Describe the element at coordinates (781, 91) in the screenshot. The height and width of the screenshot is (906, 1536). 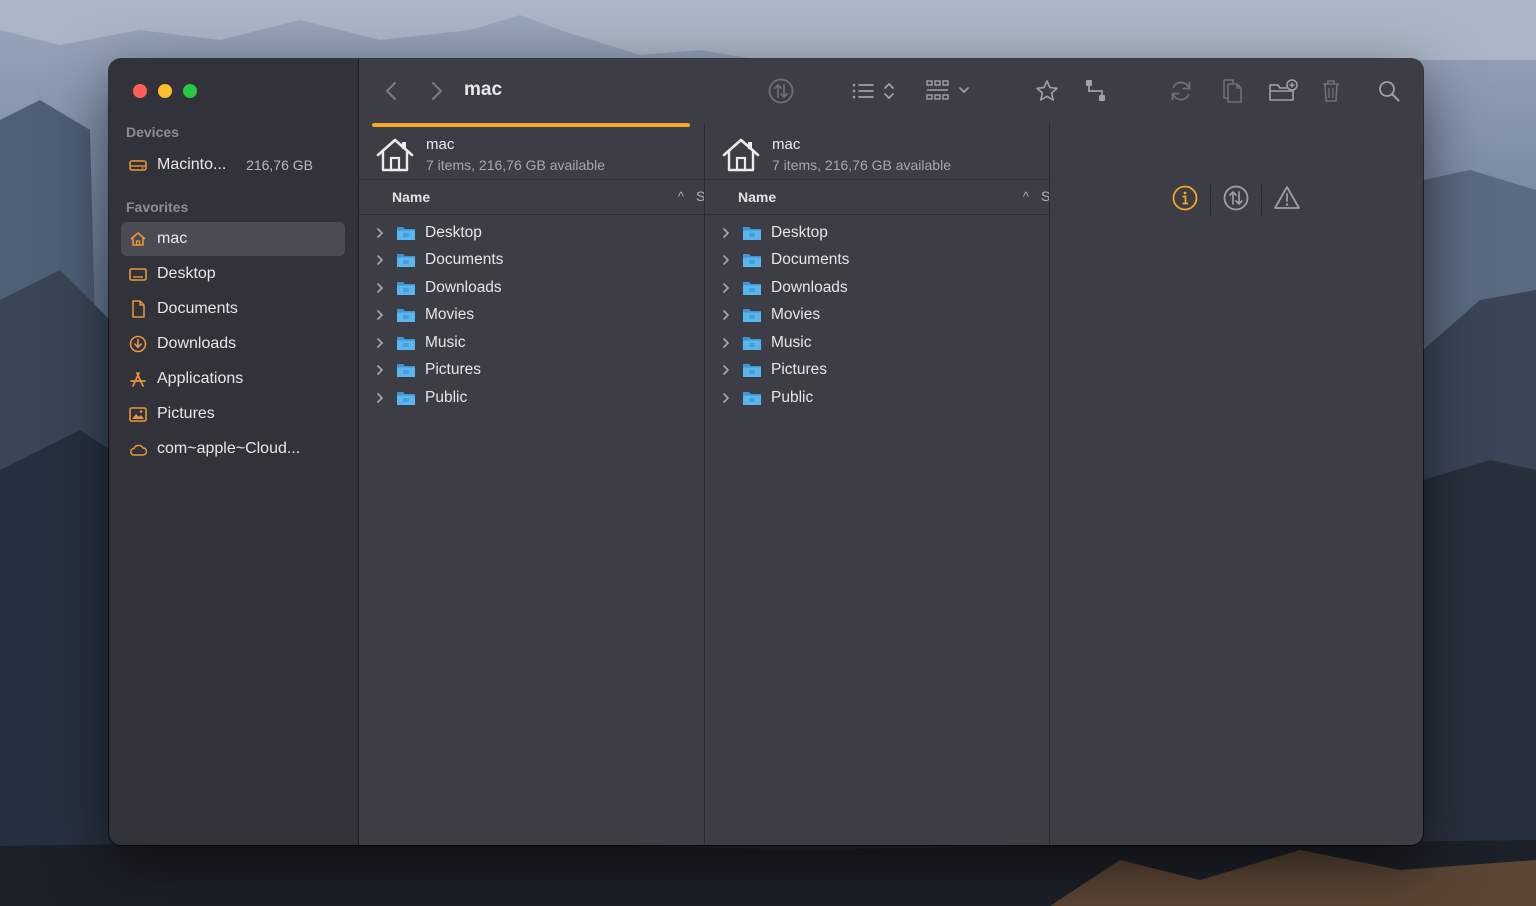
I see `sync-button` at that location.